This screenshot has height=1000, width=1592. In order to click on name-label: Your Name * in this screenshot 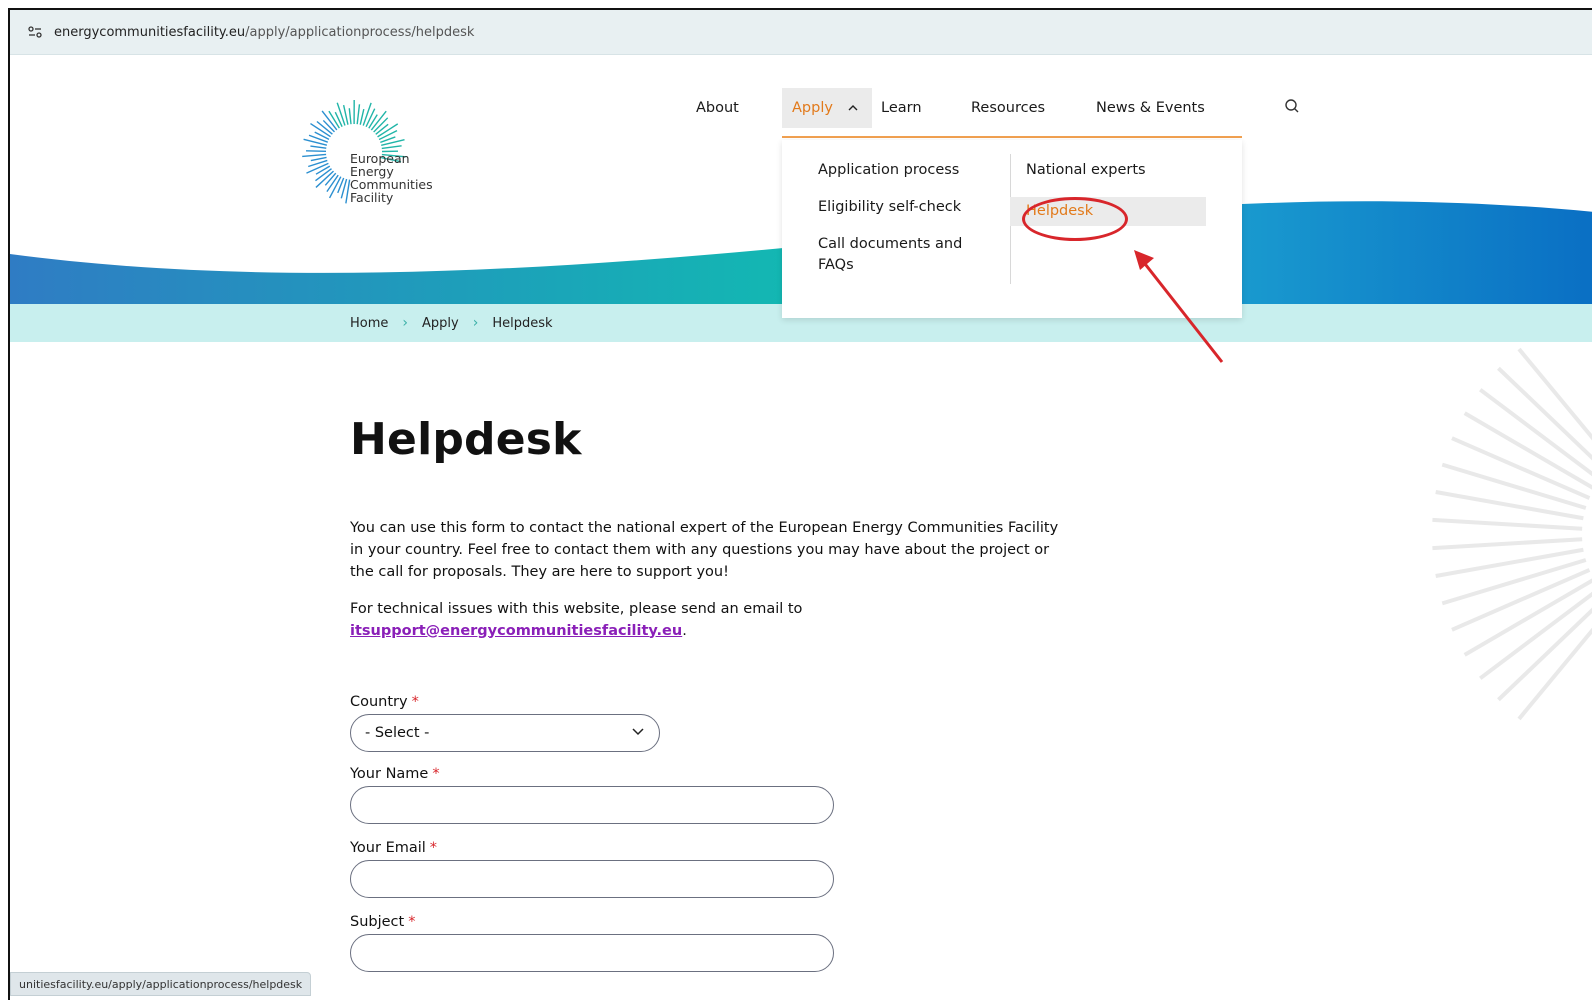, I will do `click(600, 774)`.